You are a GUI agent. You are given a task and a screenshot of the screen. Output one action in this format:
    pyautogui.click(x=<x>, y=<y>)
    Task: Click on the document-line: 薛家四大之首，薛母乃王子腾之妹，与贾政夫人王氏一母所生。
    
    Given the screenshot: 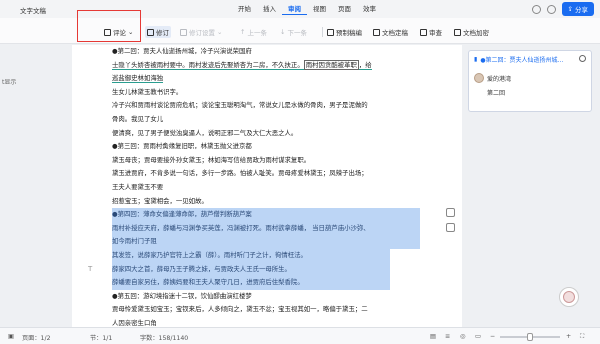 What is the action you would take?
    pyautogui.click(x=251, y=269)
    